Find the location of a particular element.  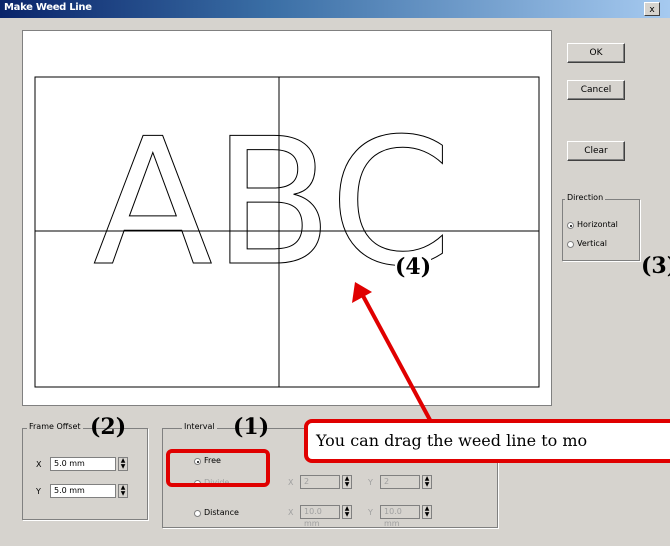

frame-offset-y-label: Y is located at coordinates (38, 491).